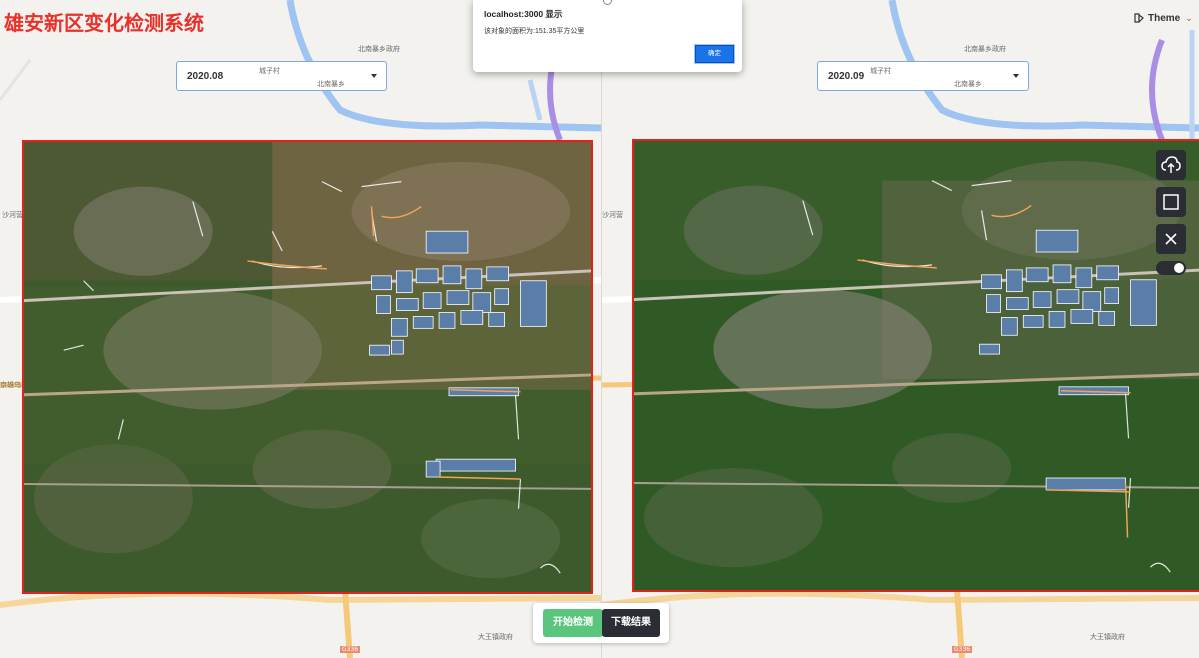 Image resolution: width=1199 pixels, height=658 pixels. Describe the element at coordinates (205, 76) in the screenshot. I see `left-date-value: 2020.08` at that location.